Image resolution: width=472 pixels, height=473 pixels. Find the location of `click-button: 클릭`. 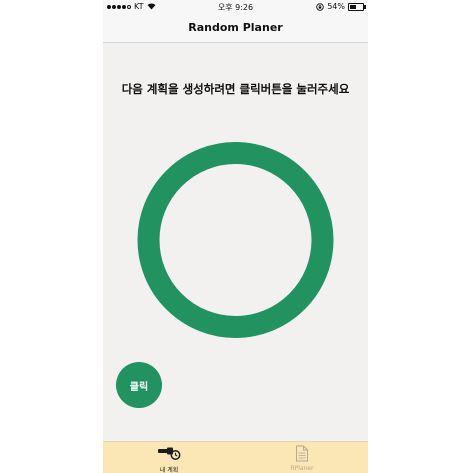

click-button: 클릭 is located at coordinates (139, 385).